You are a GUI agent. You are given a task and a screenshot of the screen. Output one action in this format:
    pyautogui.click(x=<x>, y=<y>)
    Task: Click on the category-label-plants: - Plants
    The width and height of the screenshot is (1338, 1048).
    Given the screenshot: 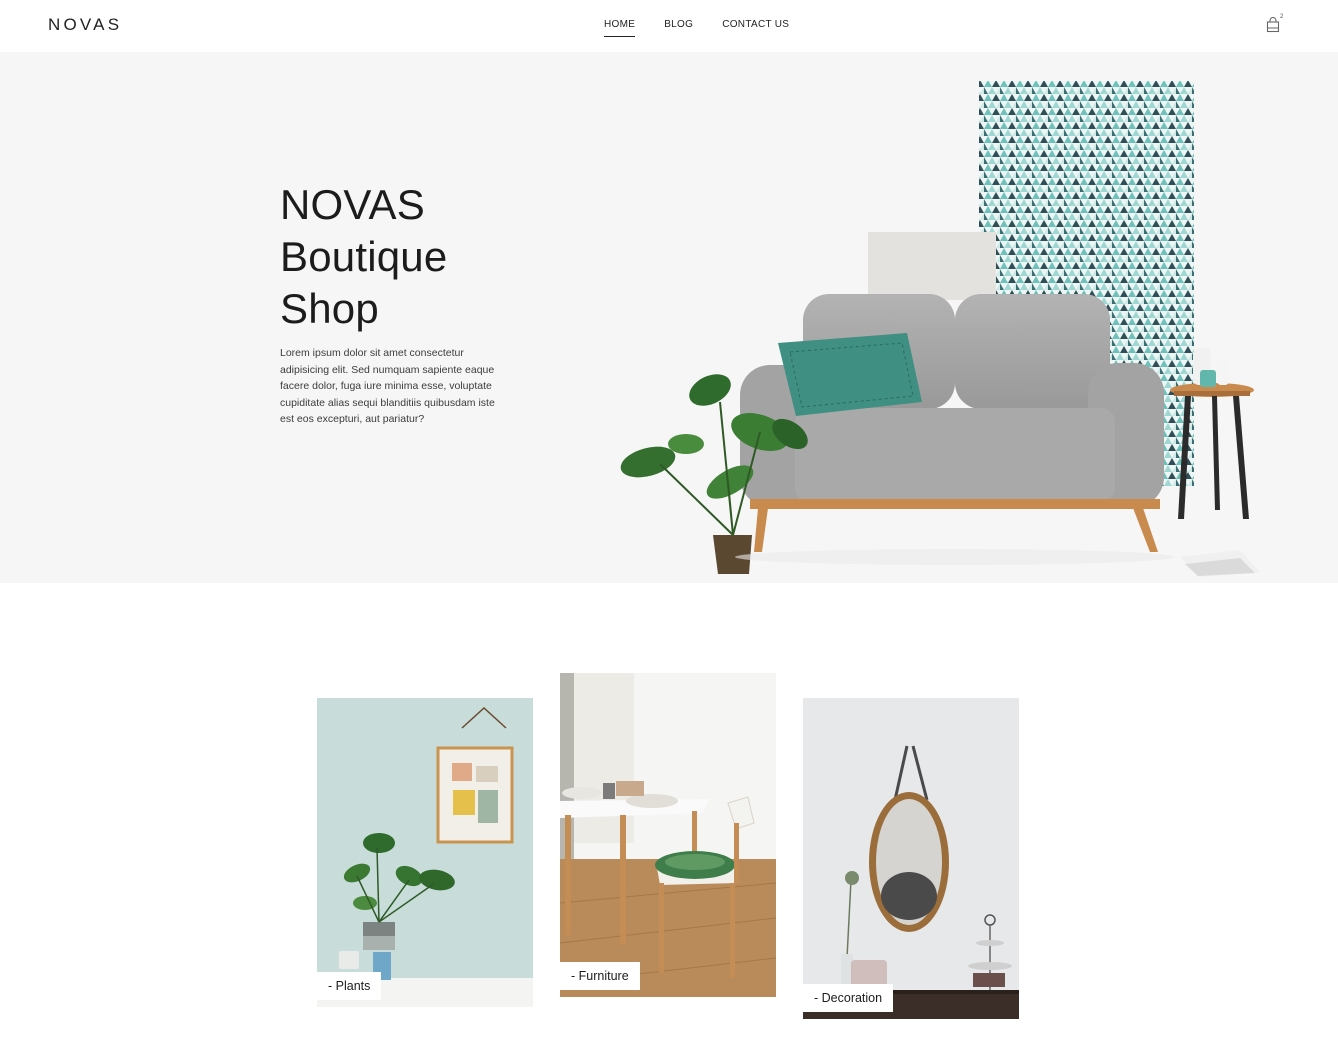 What is the action you would take?
    pyautogui.click(x=349, y=986)
    